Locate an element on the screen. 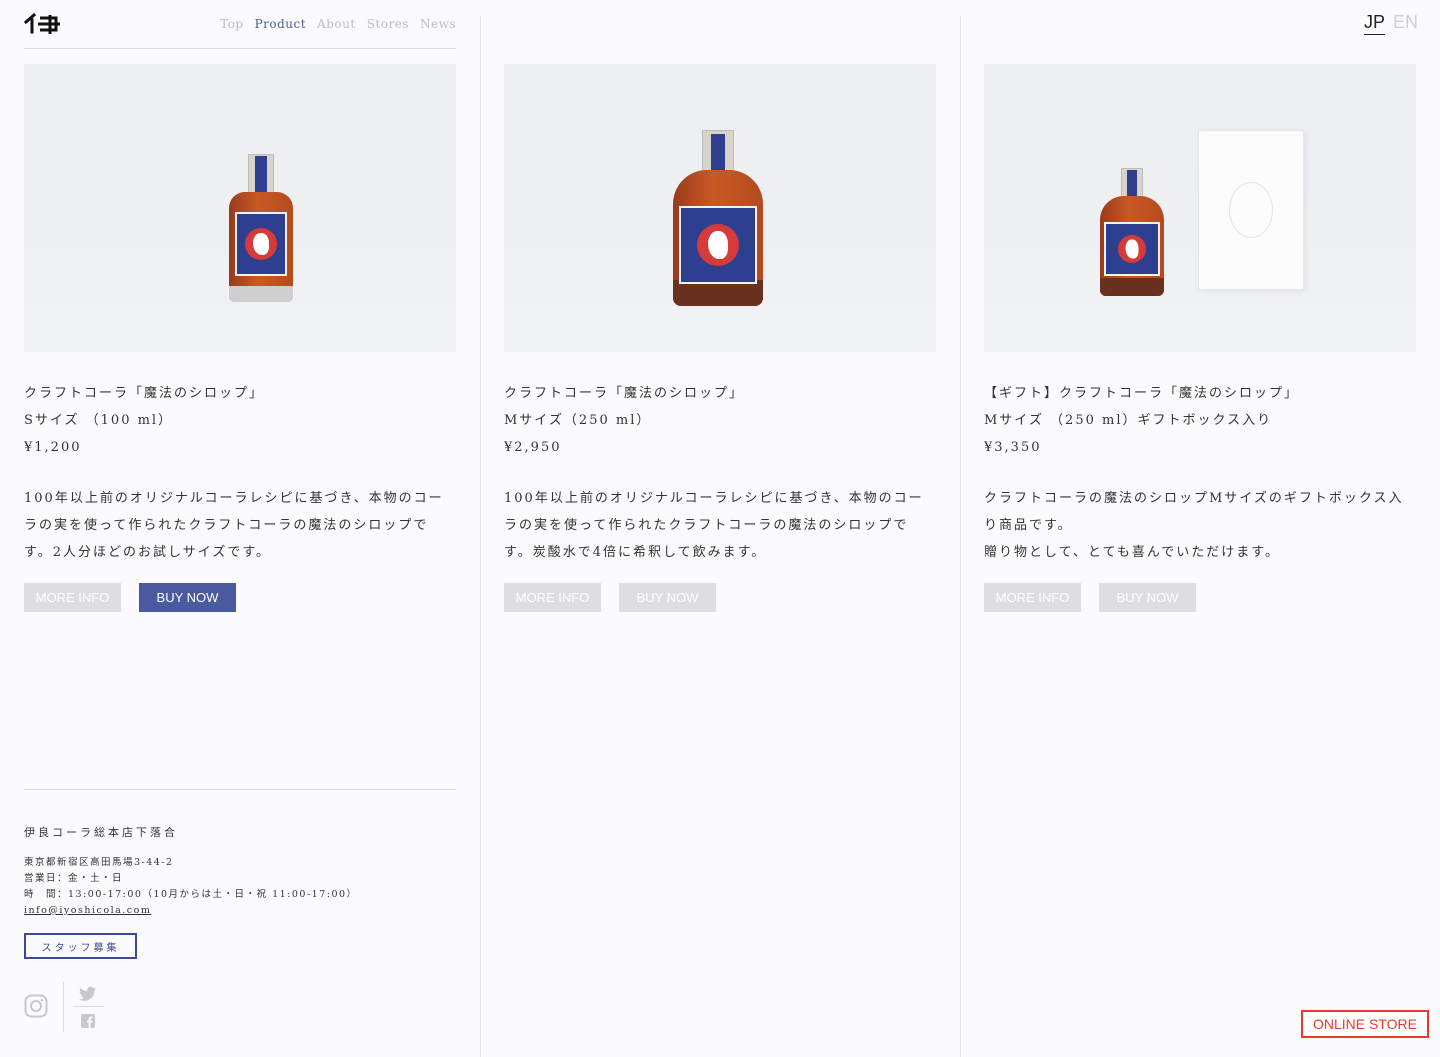 The image size is (1440, 1057). lang-en: EN is located at coordinates (1405, 23).